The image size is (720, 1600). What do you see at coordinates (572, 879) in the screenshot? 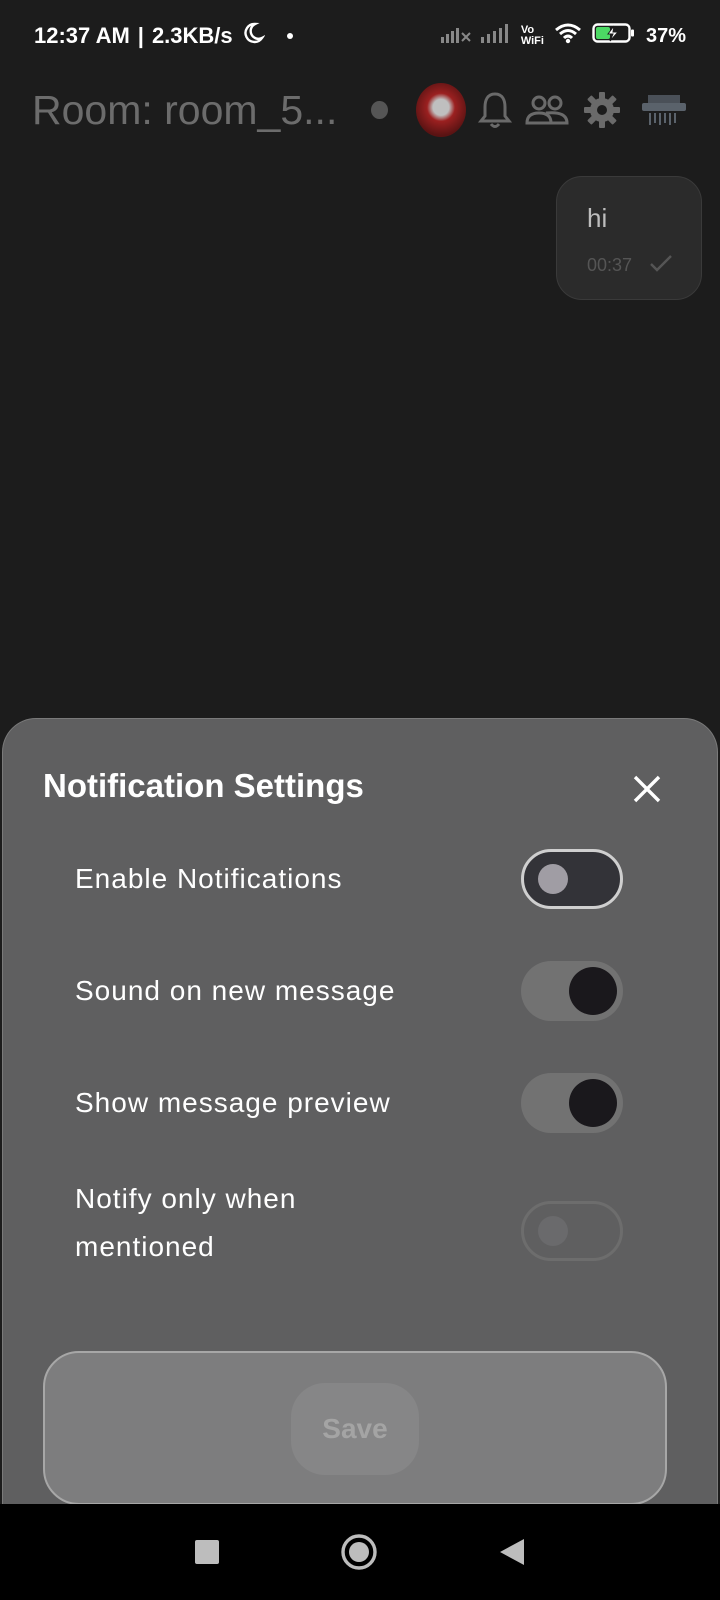
I see `enable-notifications-toggle` at bounding box center [572, 879].